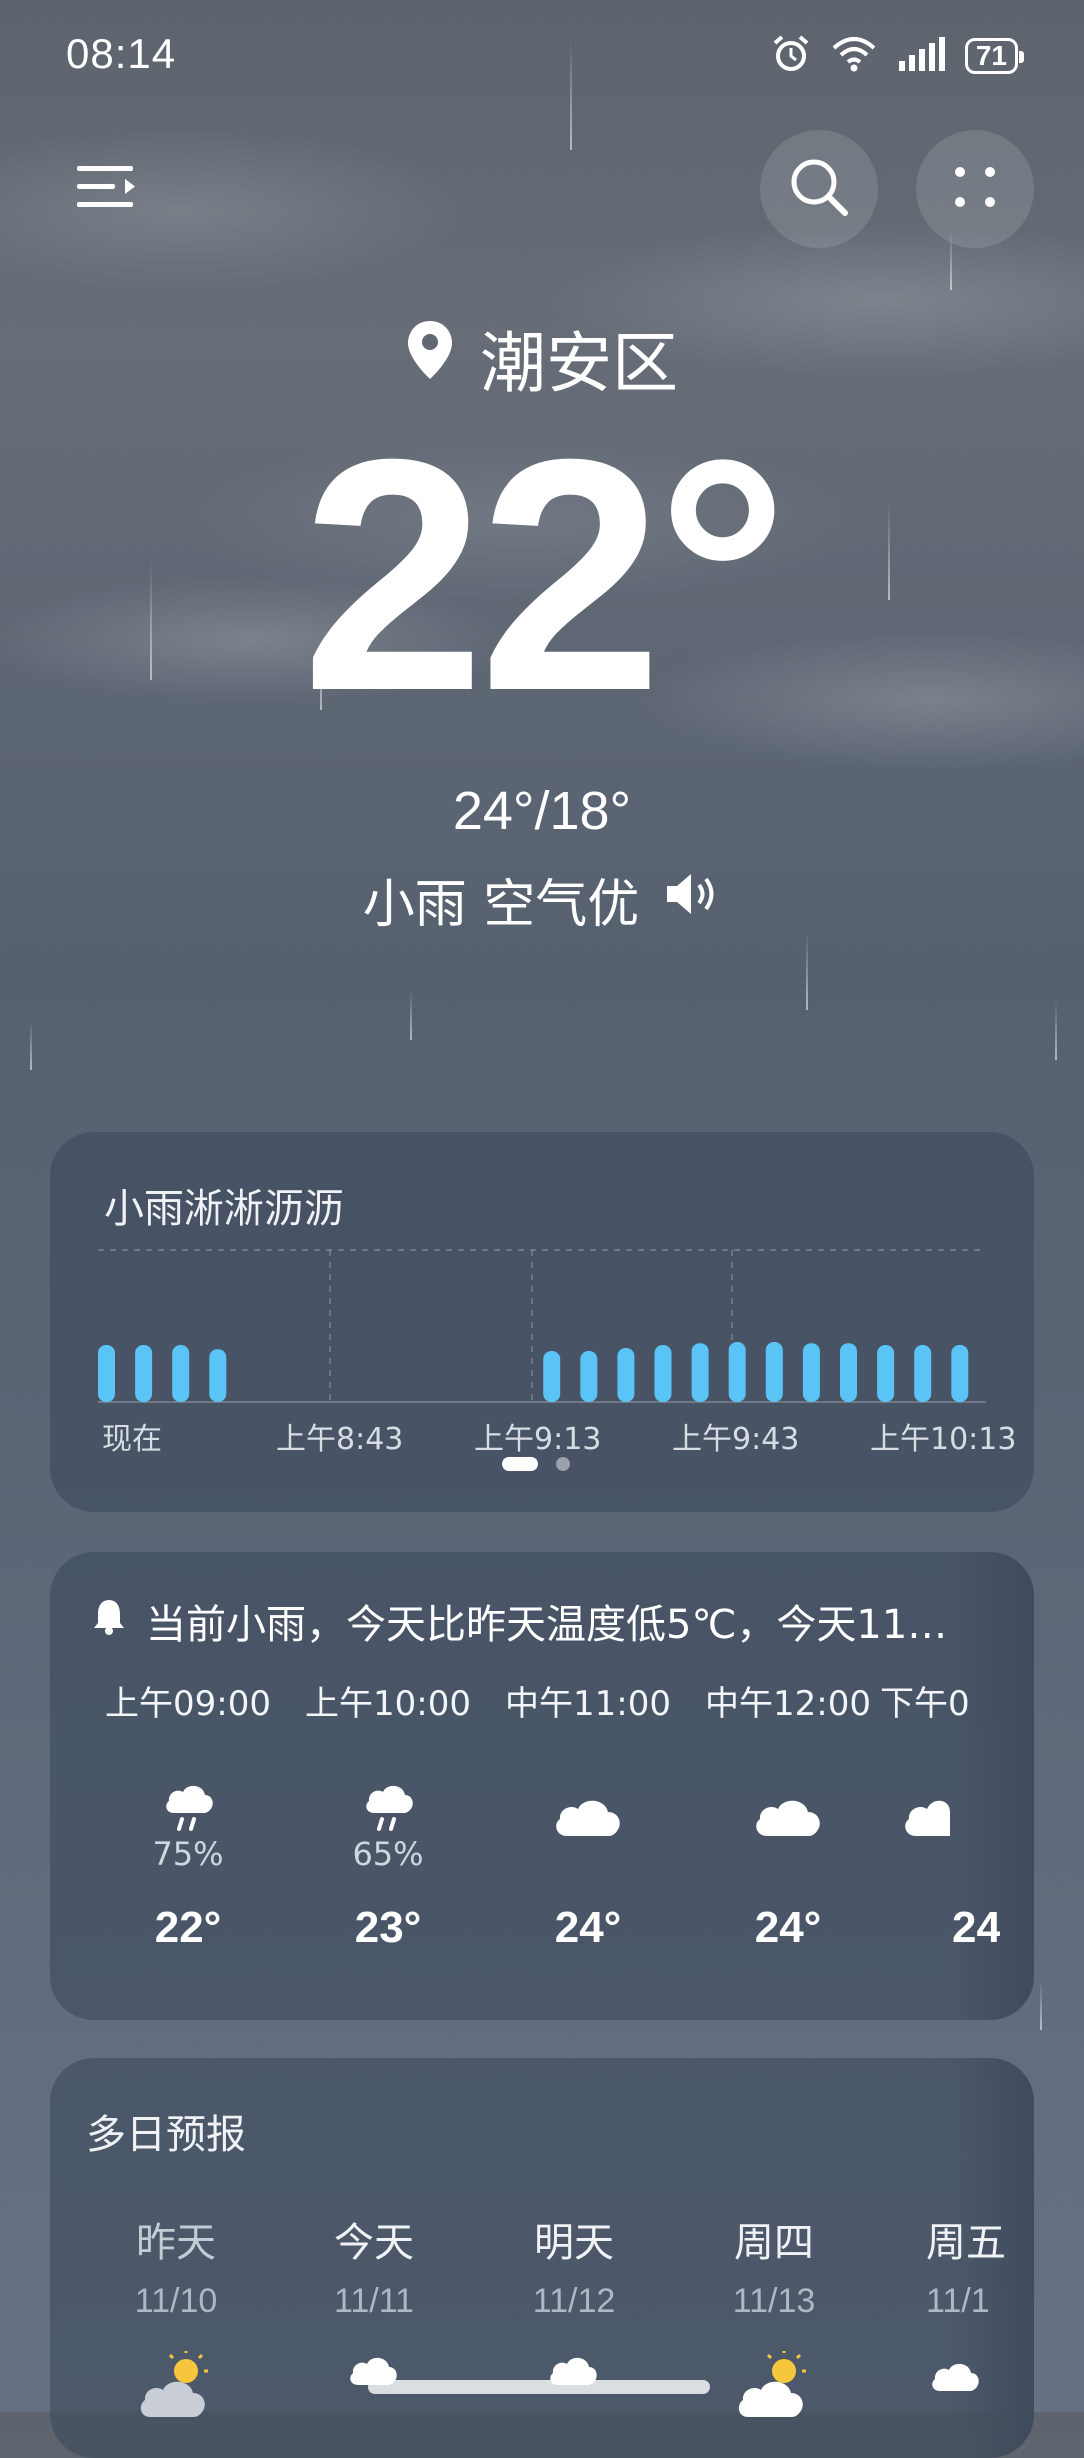  I want to click on page-dot, so click(563, 1464).